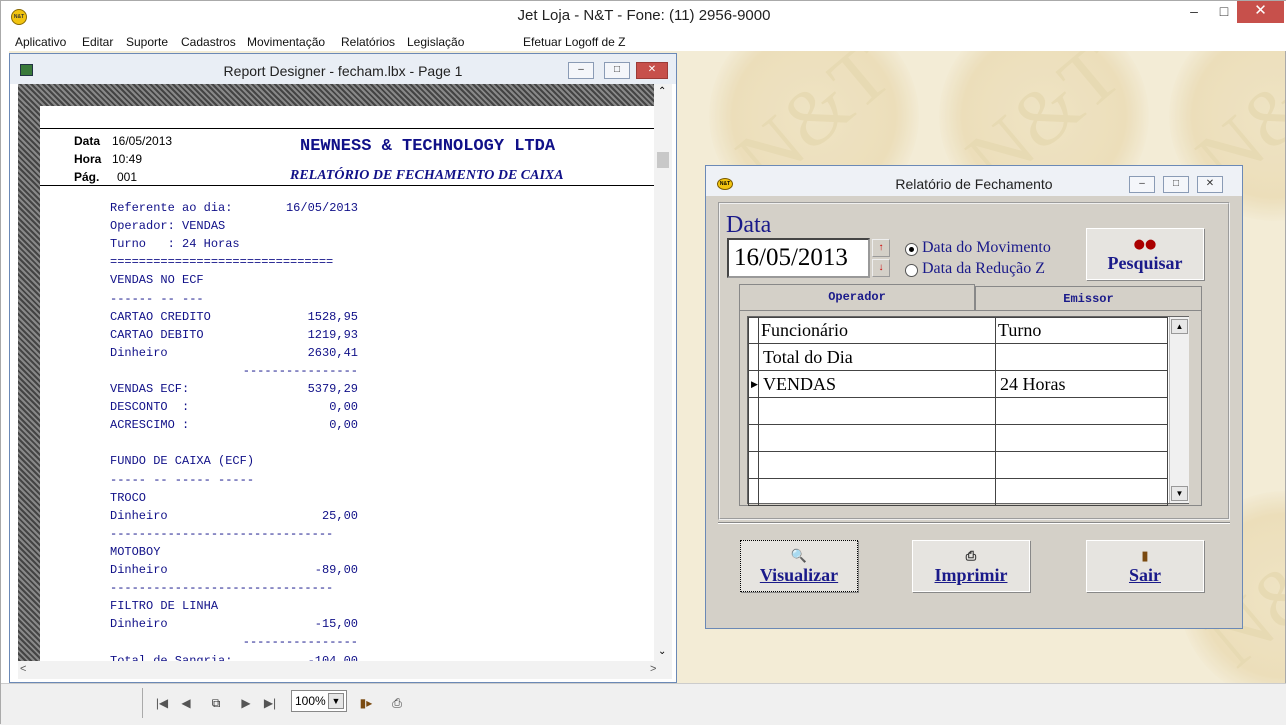 Image resolution: width=1286 pixels, height=725 pixels. What do you see at coordinates (877, 330) in the screenshot?
I see `col-funcionario: Funcionário` at bounding box center [877, 330].